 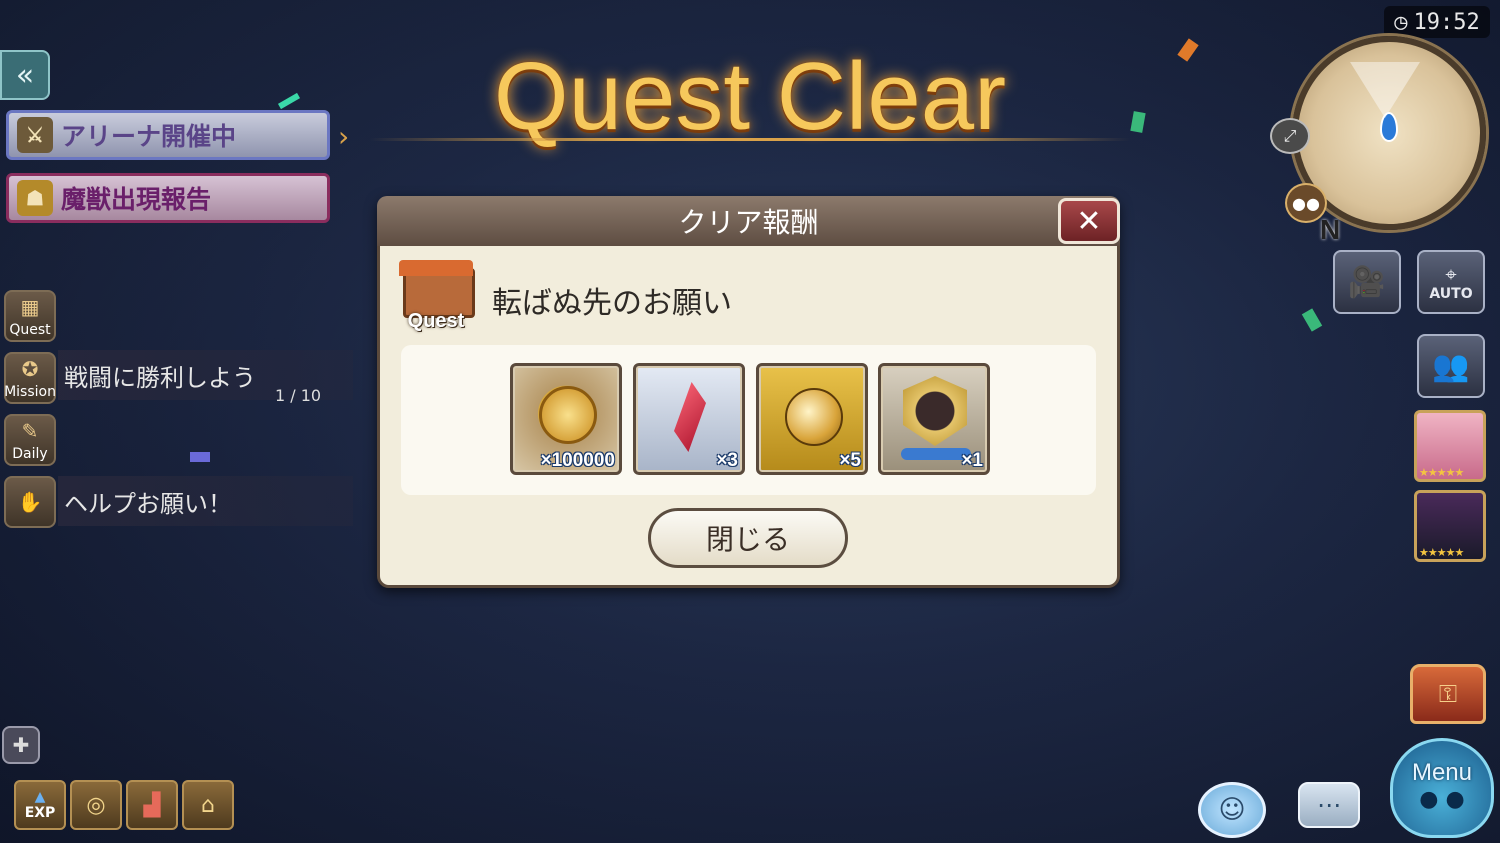 What do you see at coordinates (935, 411) in the screenshot?
I see `character-medal-icon` at bounding box center [935, 411].